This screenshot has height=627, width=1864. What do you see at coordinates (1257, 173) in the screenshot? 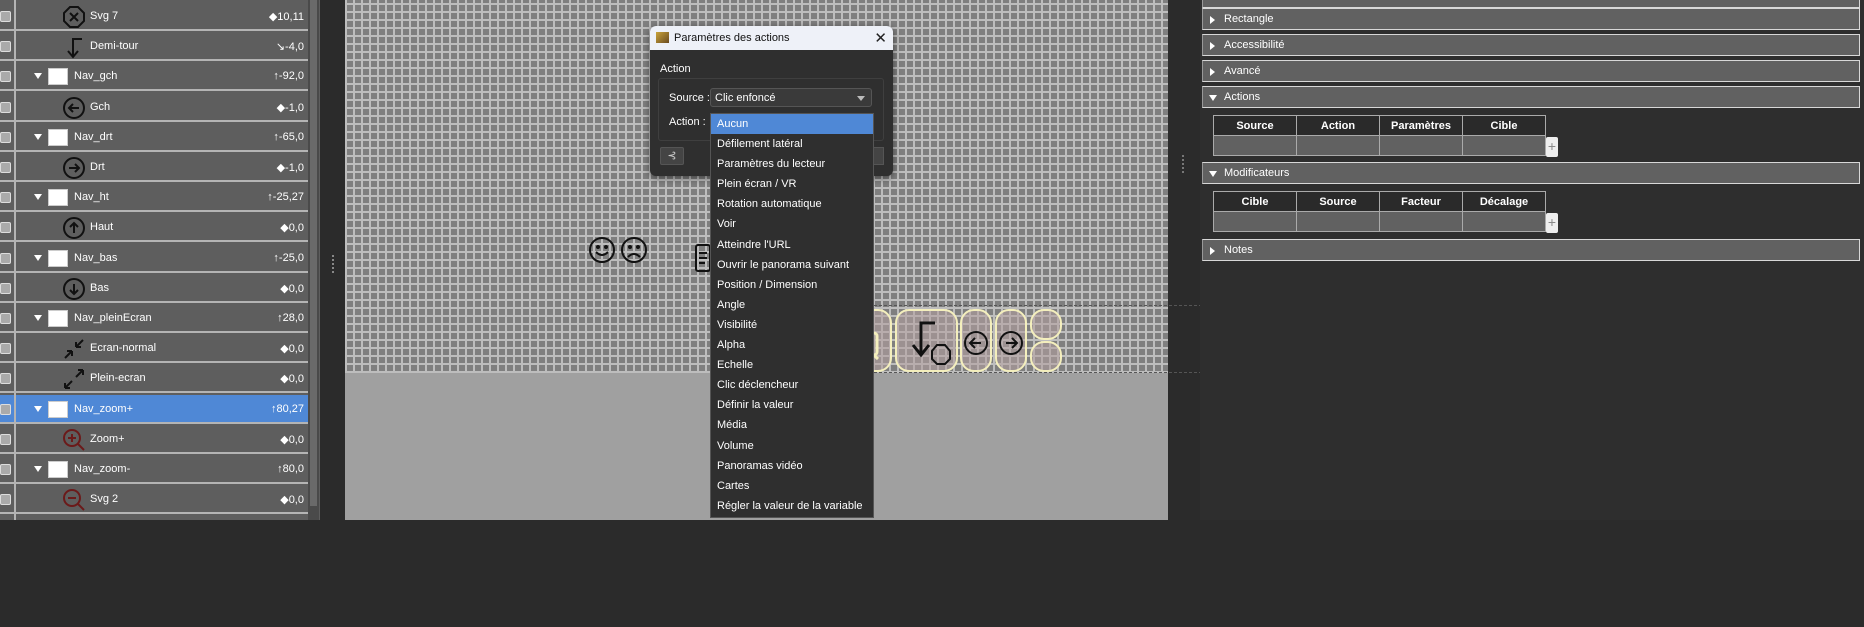
I see `section-label: Modificateurs` at bounding box center [1257, 173].